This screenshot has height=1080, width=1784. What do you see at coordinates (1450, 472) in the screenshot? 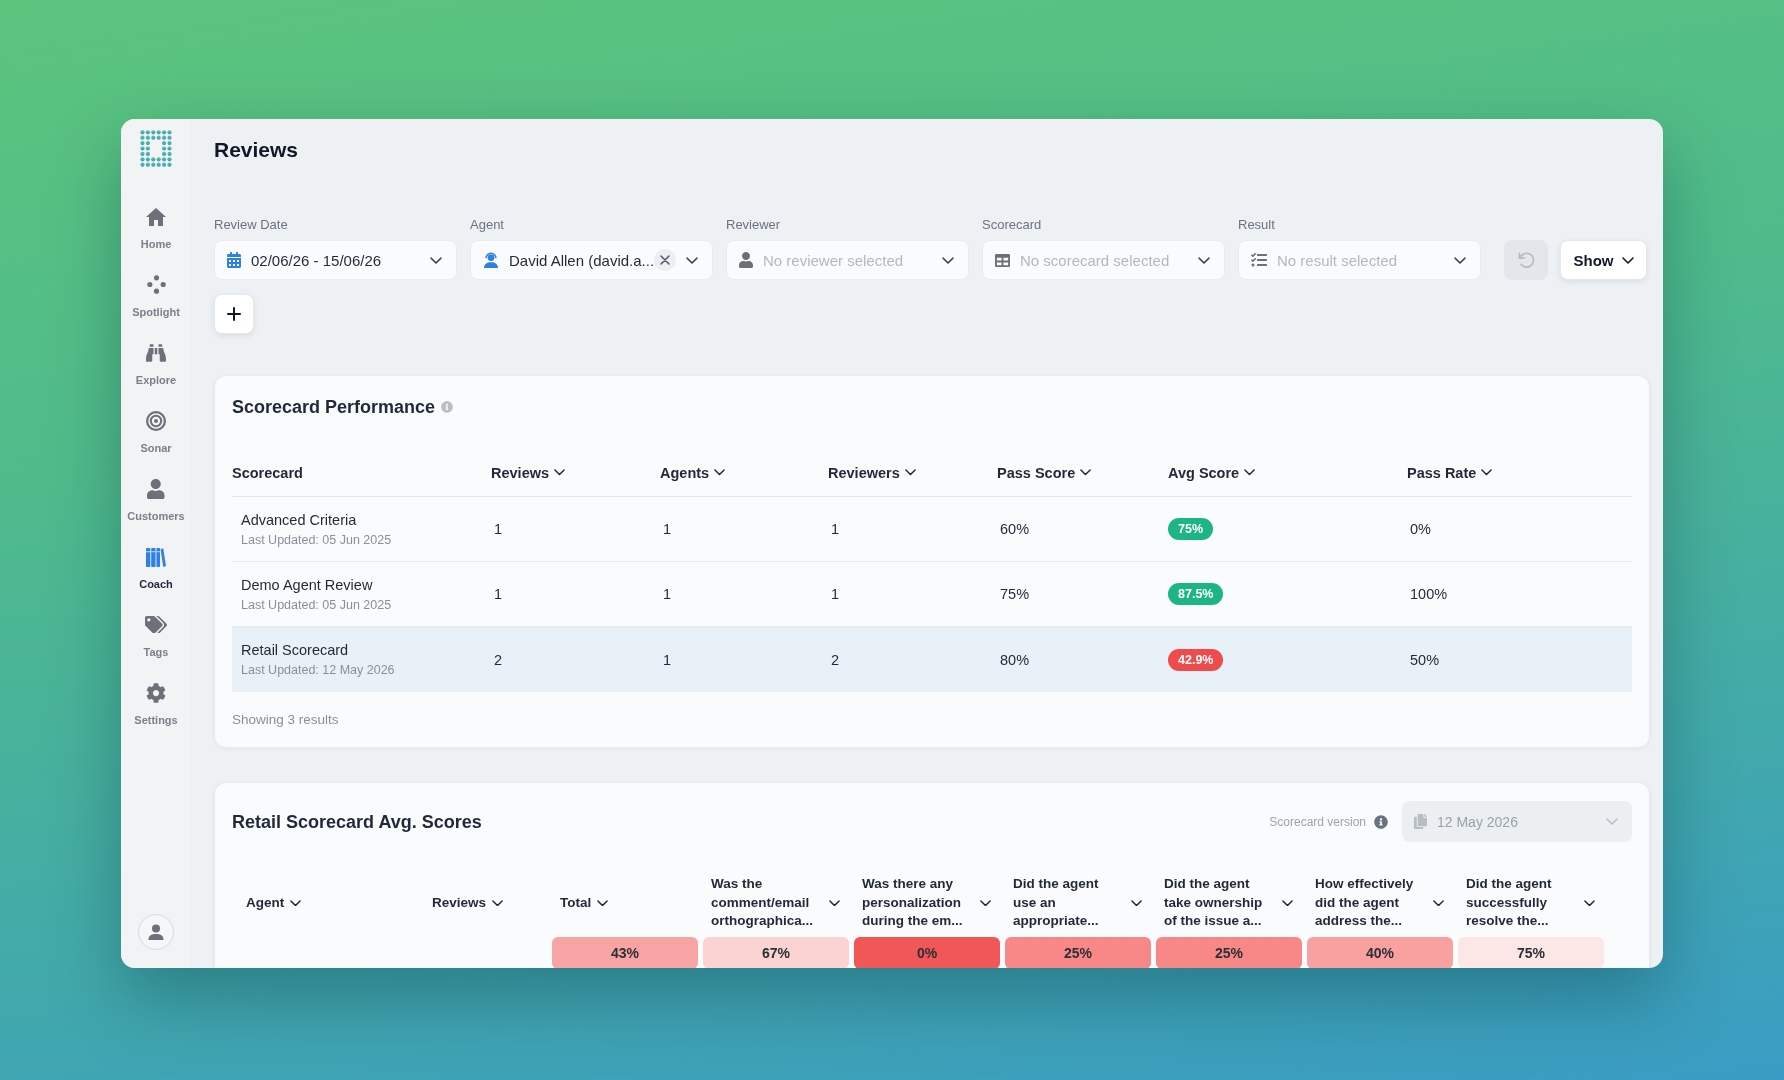
I see `column-header: Pass Rate` at bounding box center [1450, 472].